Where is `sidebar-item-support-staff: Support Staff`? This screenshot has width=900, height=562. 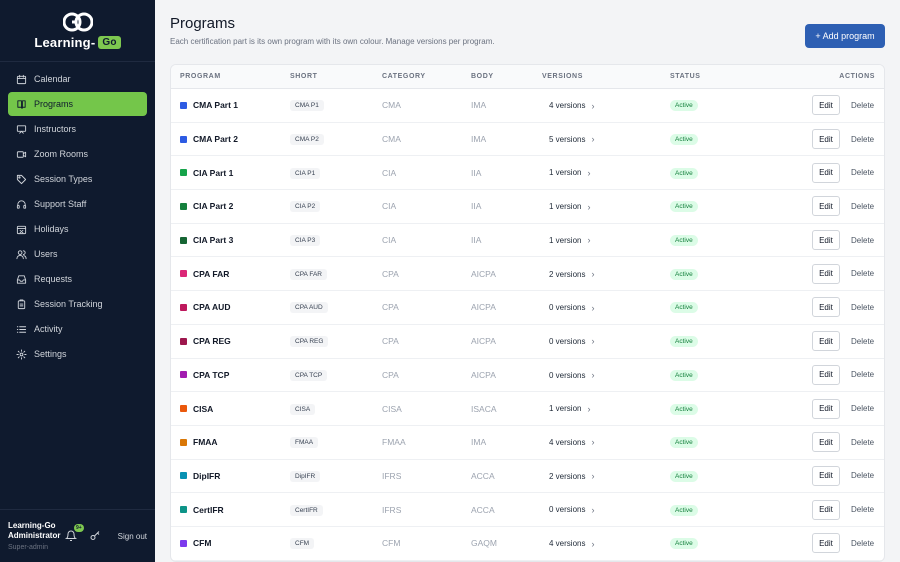 sidebar-item-support-staff: Support Staff is located at coordinates (77, 204).